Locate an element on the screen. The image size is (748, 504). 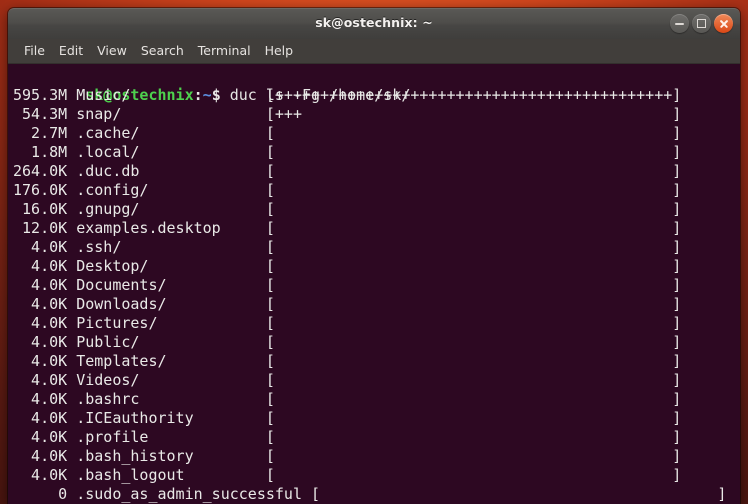
entry-name: Pictures/ is located at coordinates (166, 323).